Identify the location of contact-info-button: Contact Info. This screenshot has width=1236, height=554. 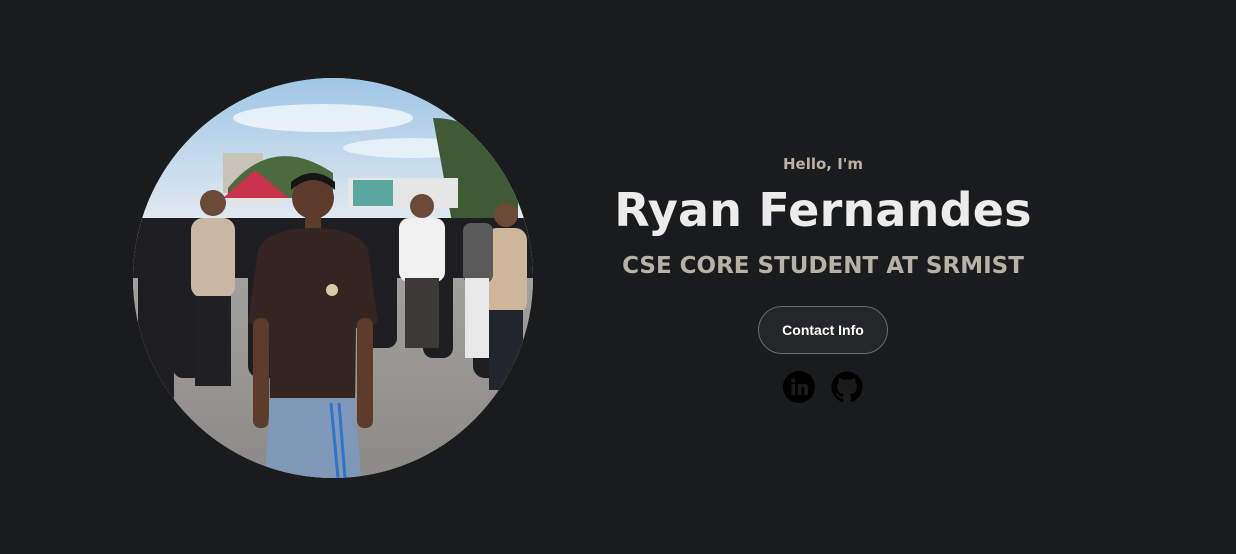
(823, 330).